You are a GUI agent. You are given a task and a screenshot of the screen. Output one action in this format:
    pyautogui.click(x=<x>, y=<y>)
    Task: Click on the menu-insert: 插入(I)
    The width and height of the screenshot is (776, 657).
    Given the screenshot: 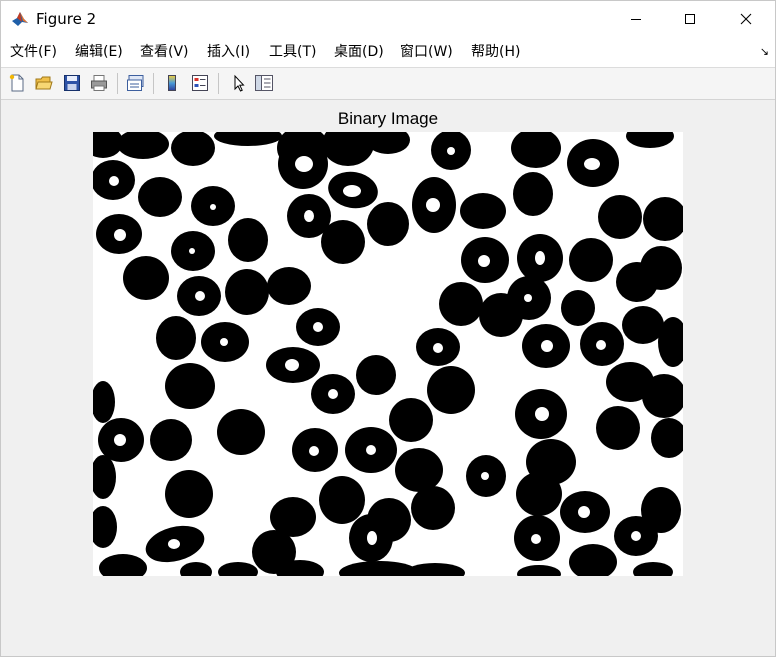 What is the action you would take?
    pyautogui.click(x=228, y=52)
    